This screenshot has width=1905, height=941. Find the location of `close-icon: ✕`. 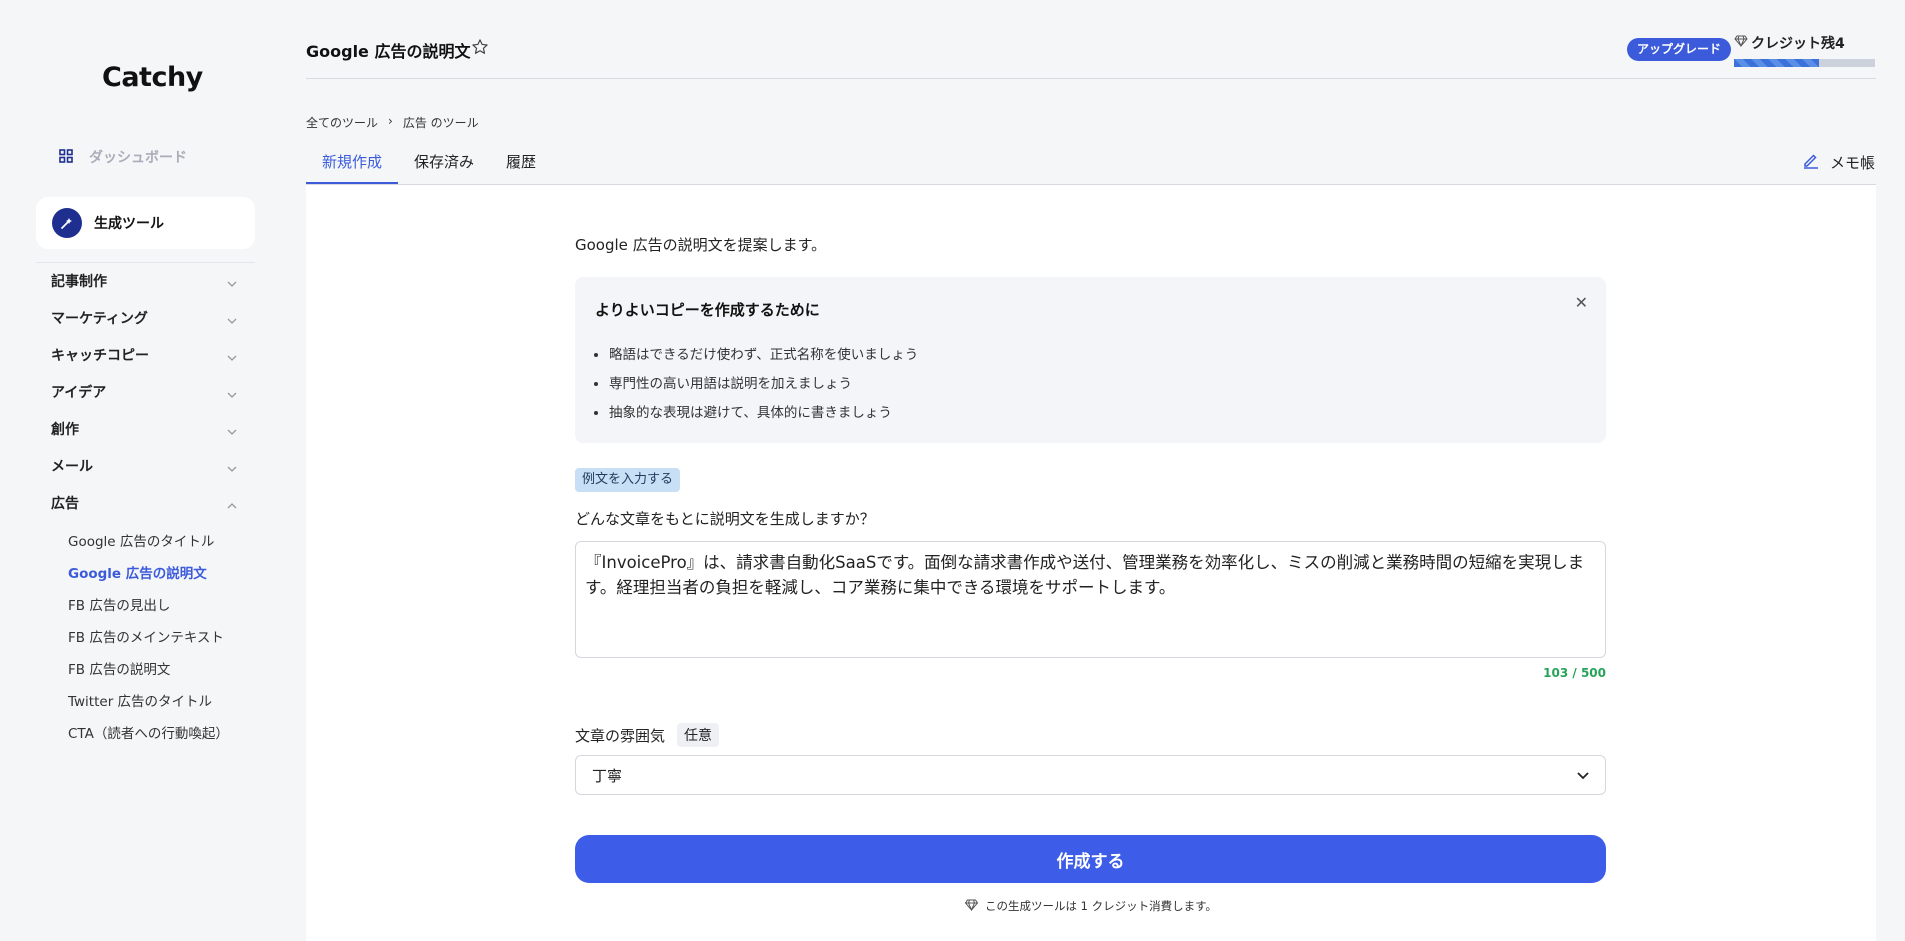

close-icon: ✕ is located at coordinates (1581, 302).